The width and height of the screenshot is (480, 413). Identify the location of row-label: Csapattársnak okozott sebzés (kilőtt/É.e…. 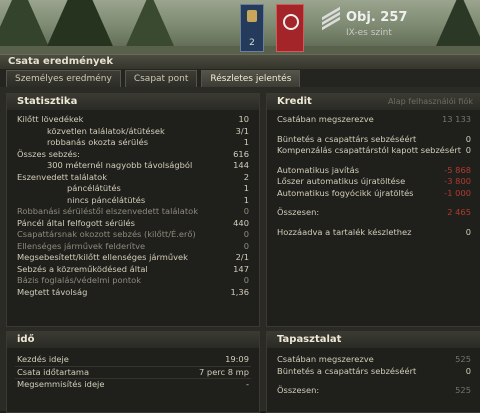
(106, 234).